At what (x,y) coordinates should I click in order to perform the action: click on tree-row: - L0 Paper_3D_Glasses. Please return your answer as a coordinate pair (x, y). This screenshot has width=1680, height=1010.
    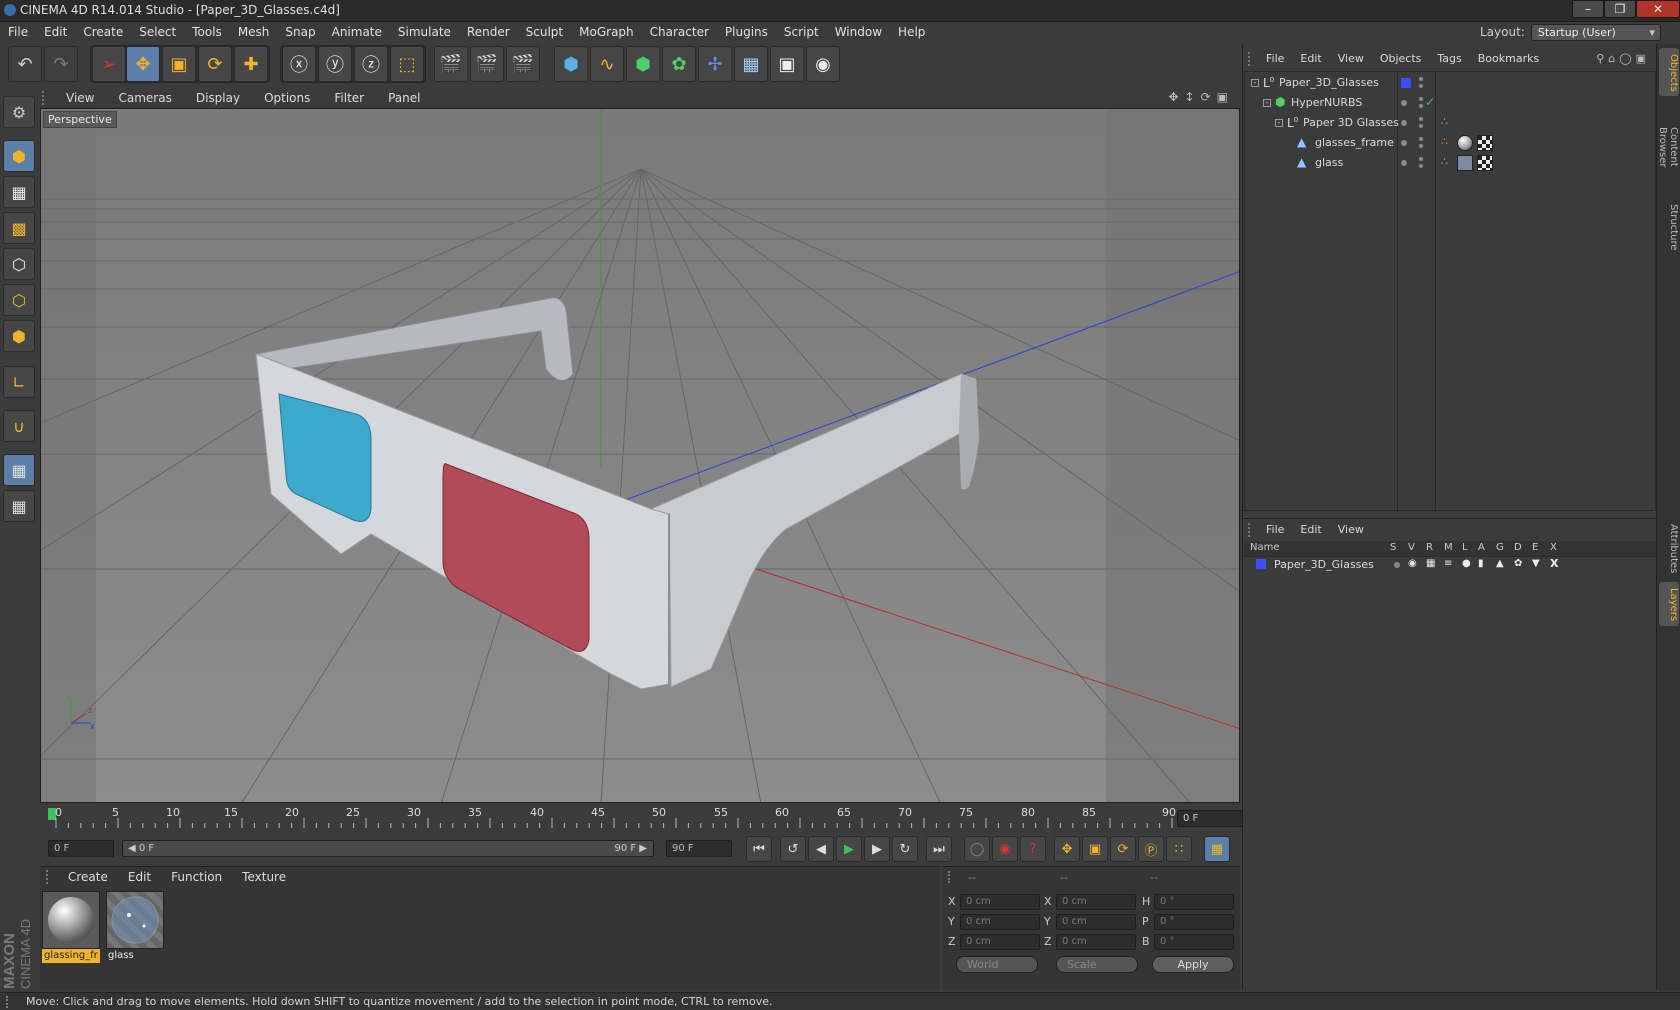
    Looking at the image, I should click on (1451, 83).